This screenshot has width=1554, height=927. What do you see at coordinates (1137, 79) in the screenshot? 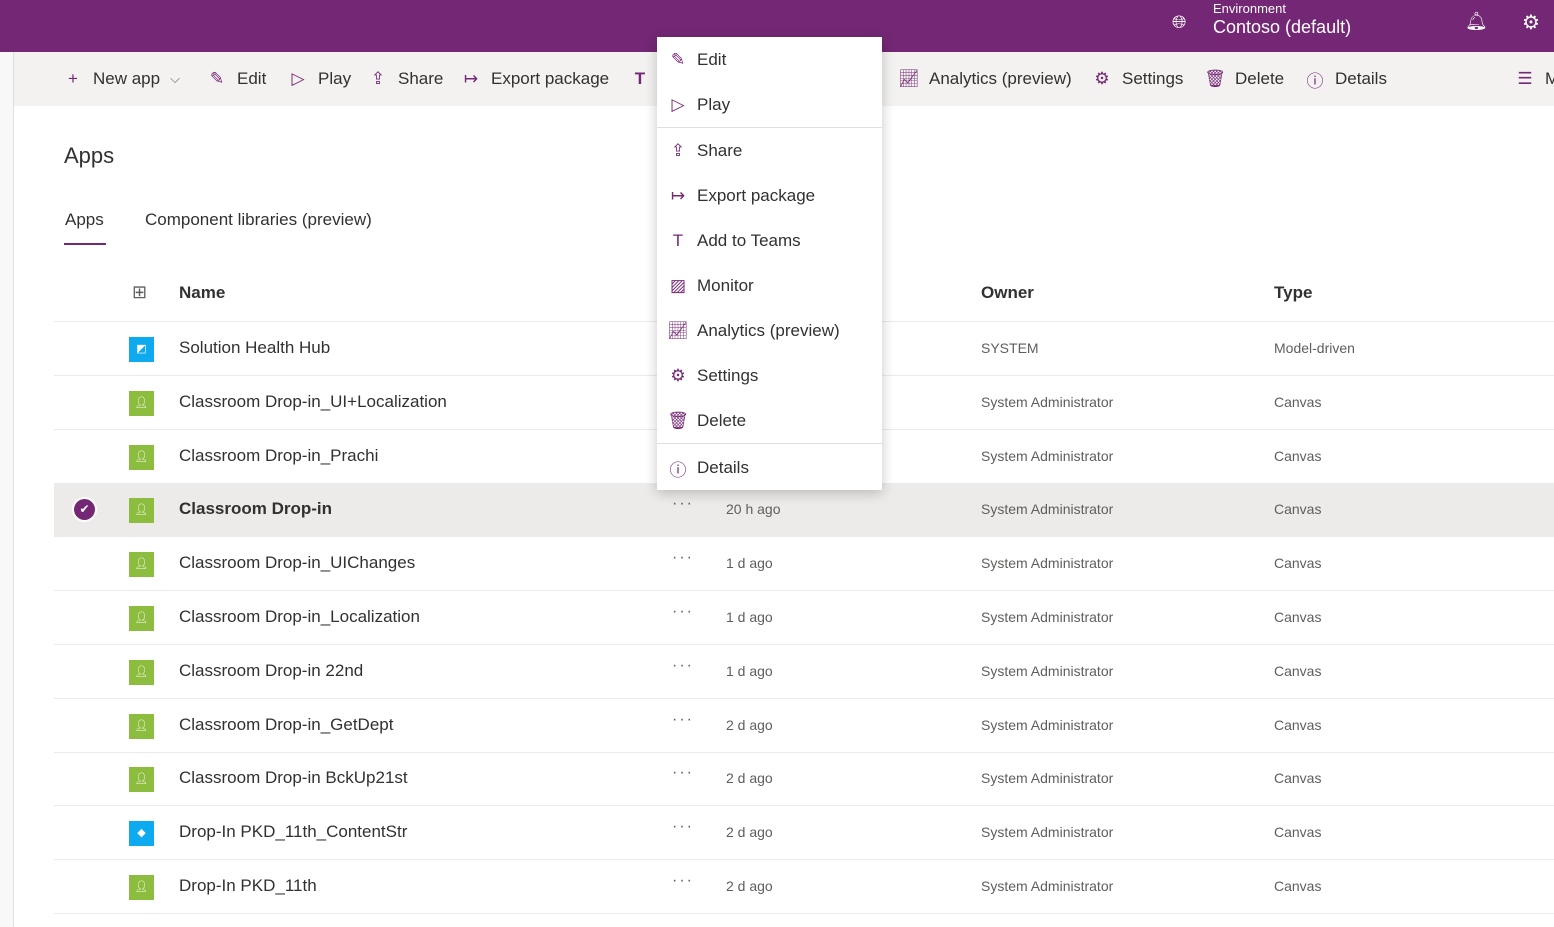
I see `toolbar-settings-button: ⚙ Settings` at bounding box center [1137, 79].